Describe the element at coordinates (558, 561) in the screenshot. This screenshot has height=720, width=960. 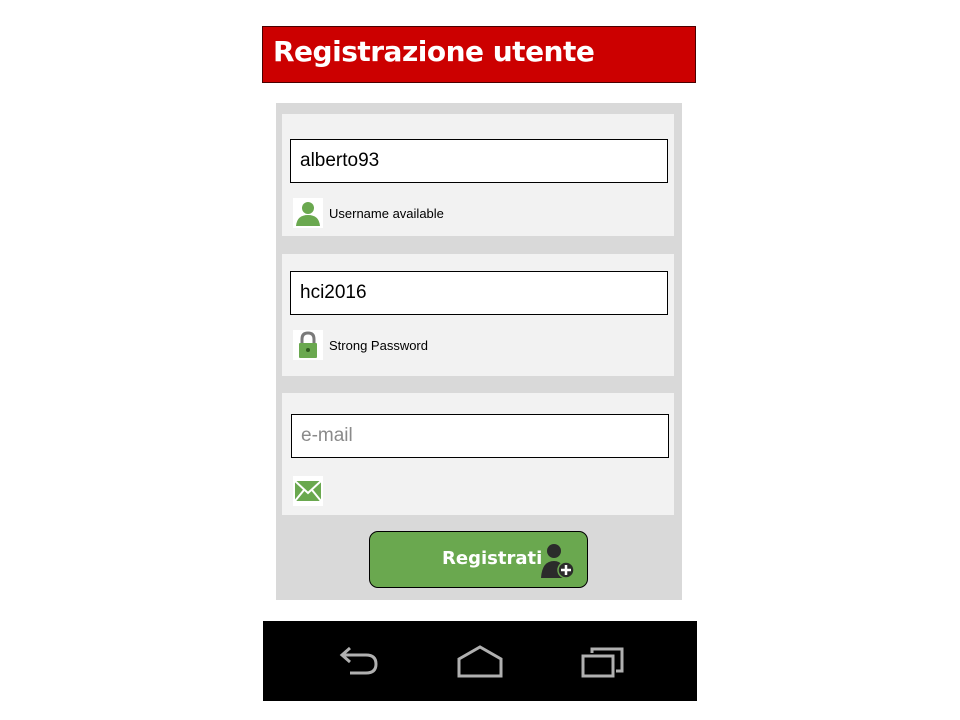
I see `add-user-icon` at that location.